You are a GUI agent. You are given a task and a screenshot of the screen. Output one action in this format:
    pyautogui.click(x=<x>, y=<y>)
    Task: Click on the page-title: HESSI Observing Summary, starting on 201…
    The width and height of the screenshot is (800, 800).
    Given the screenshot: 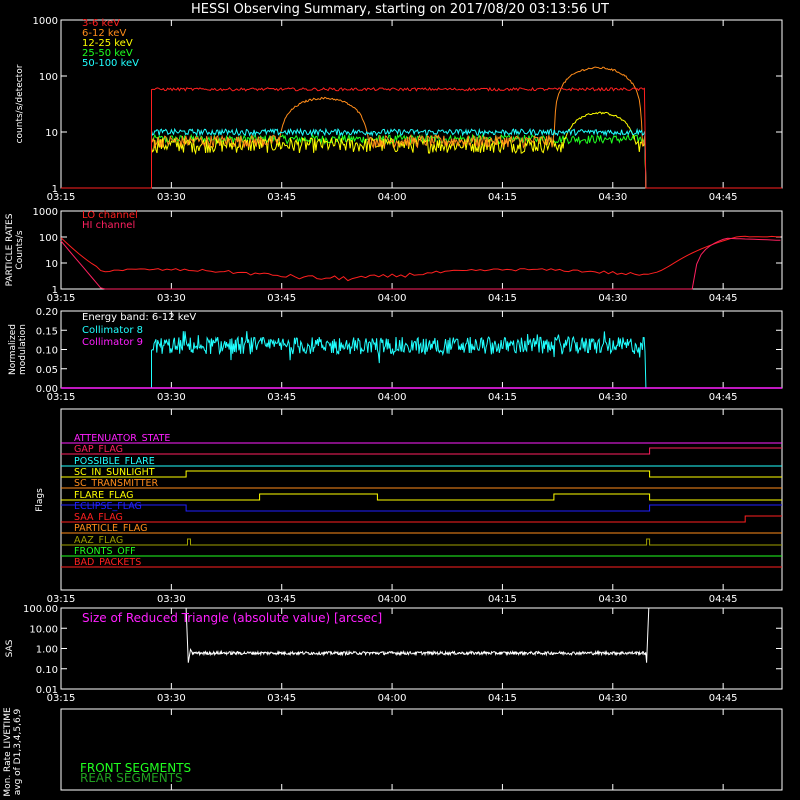 What is the action you would take?
    pyautogui.click(x=400, y=9)
    